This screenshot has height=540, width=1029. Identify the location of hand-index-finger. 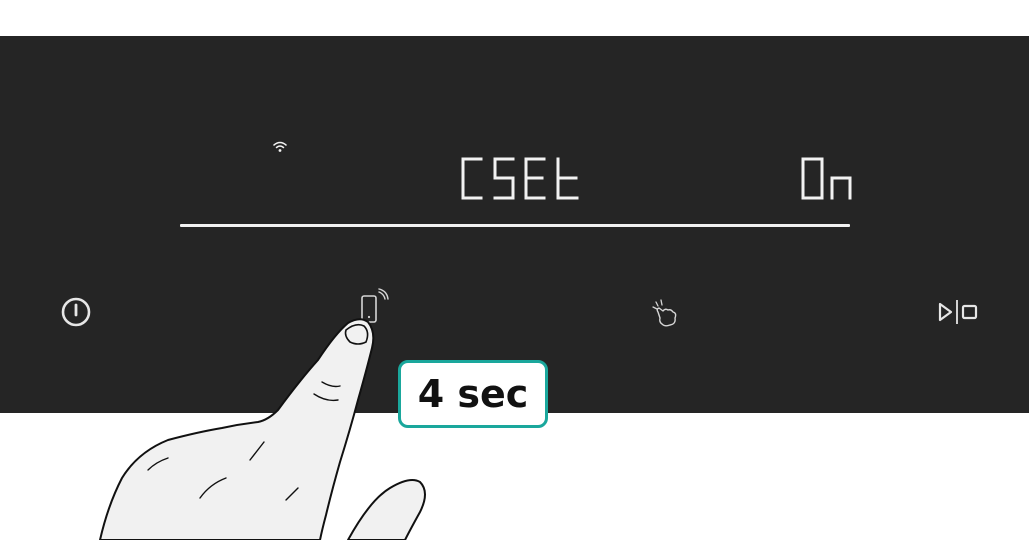
(237, 429).